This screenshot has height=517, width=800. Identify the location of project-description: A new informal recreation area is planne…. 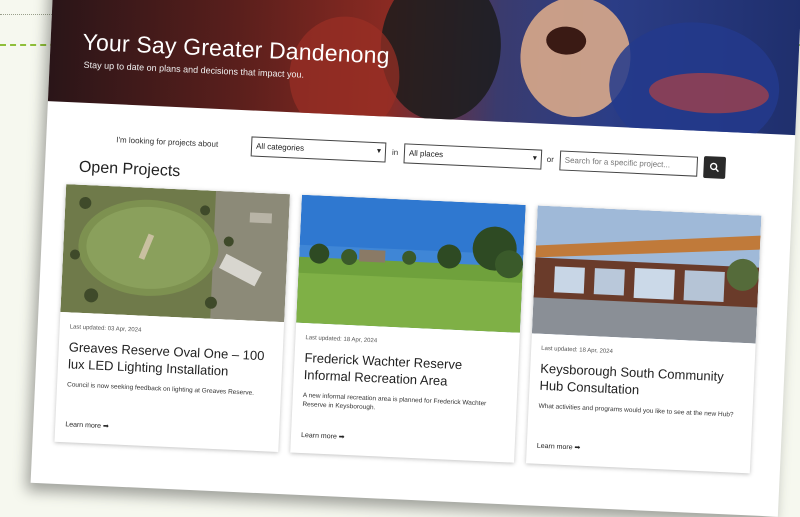
(394, 402).